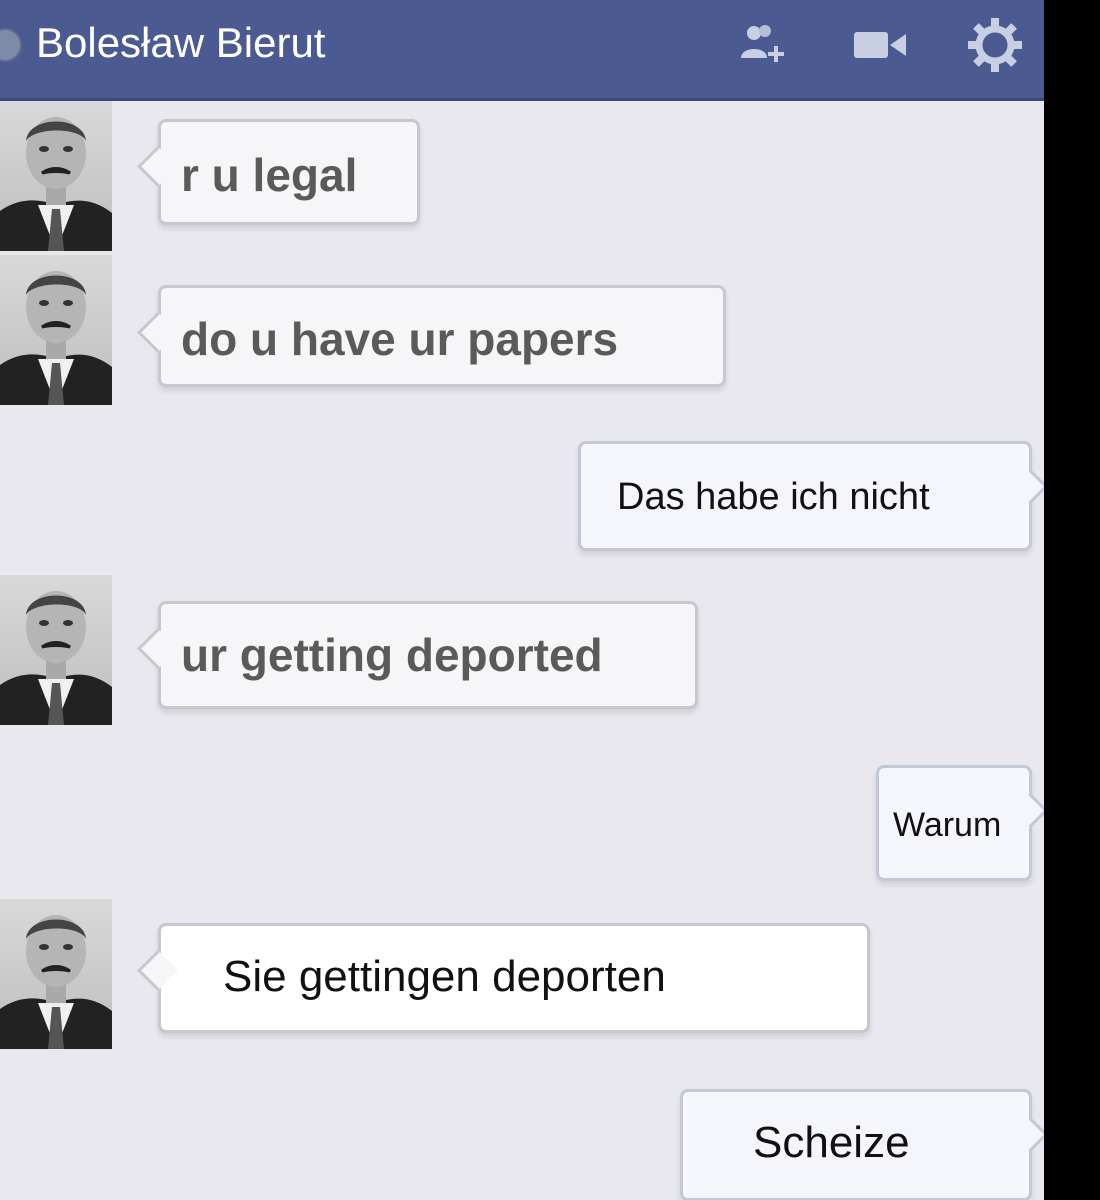 The height and width of the screenshot is (1200, 1100). I want to click on incoming-message: ur getting deported, so click(428, 655).